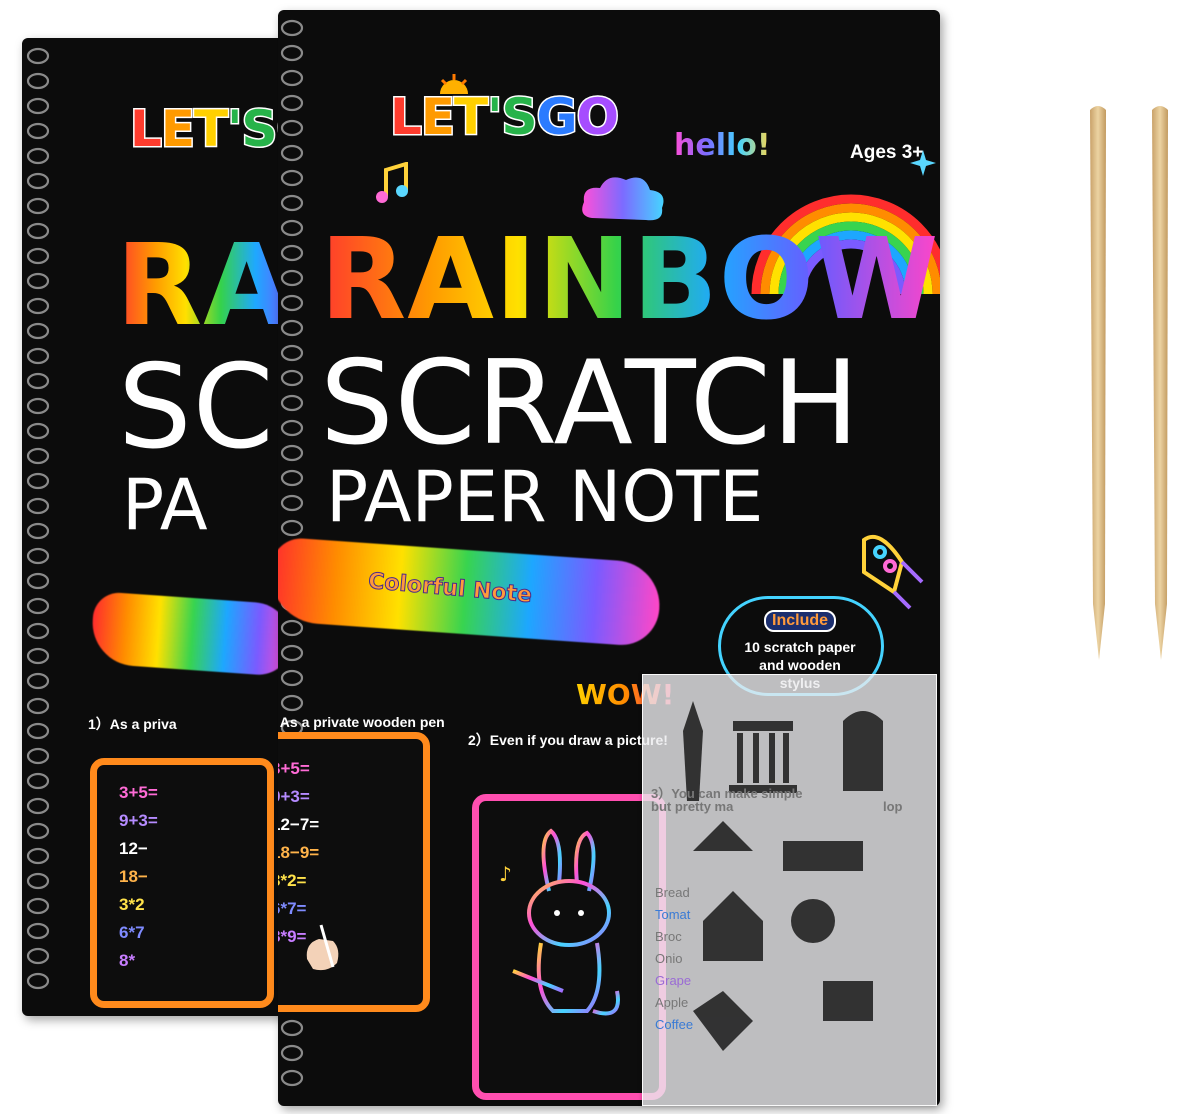 The height and width of the screenshot is (1114, 1179). Describe the element at coordinates (893, 572) in the screenshot. I see `rocket-icon` at that location.